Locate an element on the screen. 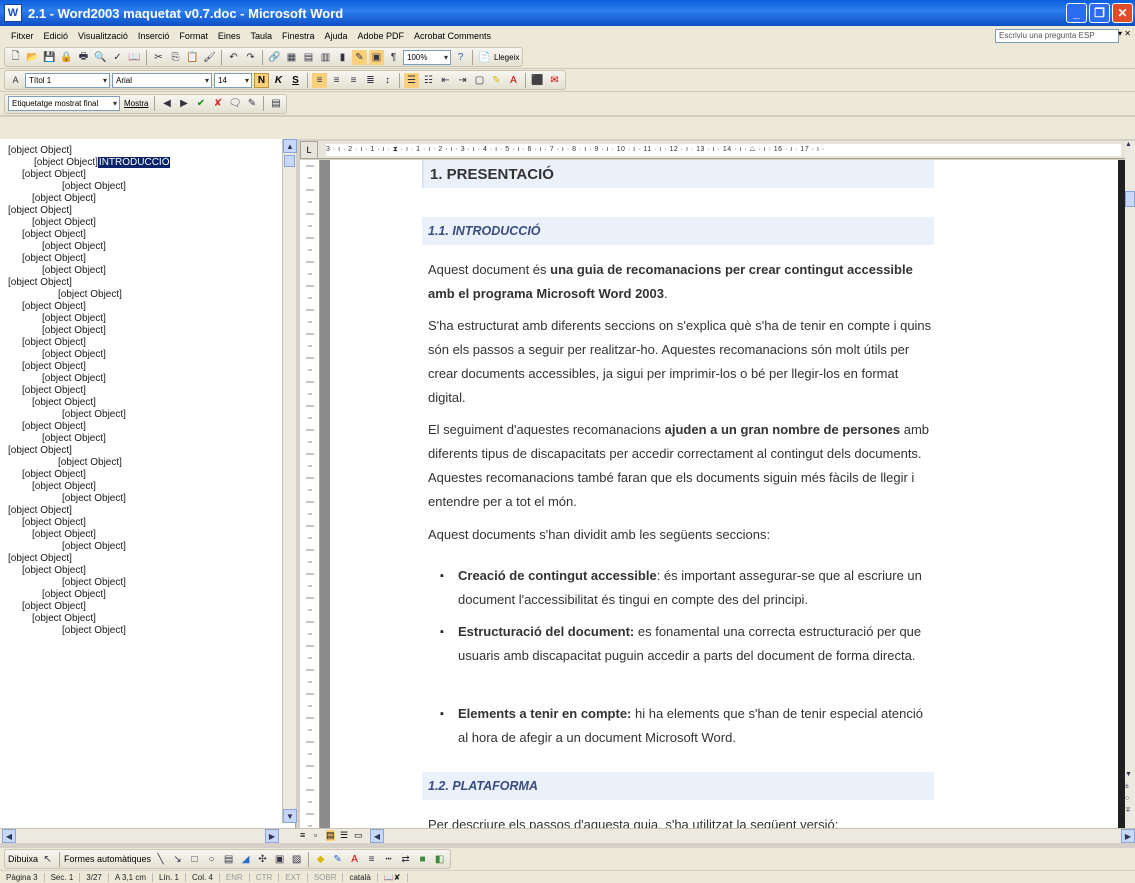  document-vertical-scrollbar: ▲ ▼ ± ○ ∓ is located at coordinates (1130, 484).